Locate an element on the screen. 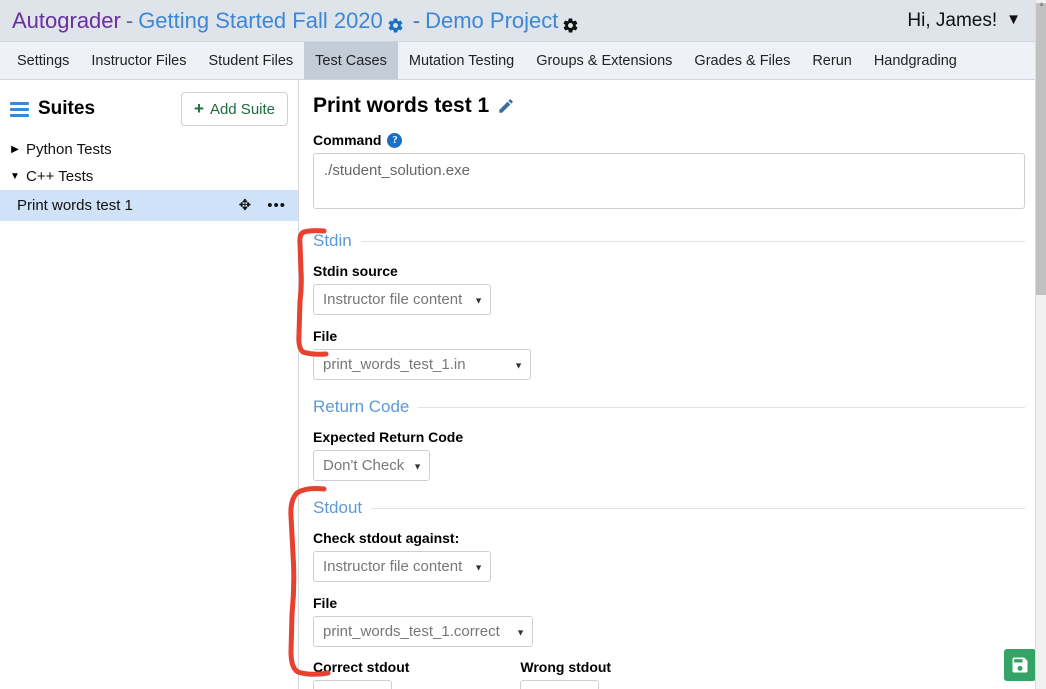 The width and height of the screenshot is (1046, 689). tab-groups-extensions: Groups & Extensions is located at coordinates (604, 60).